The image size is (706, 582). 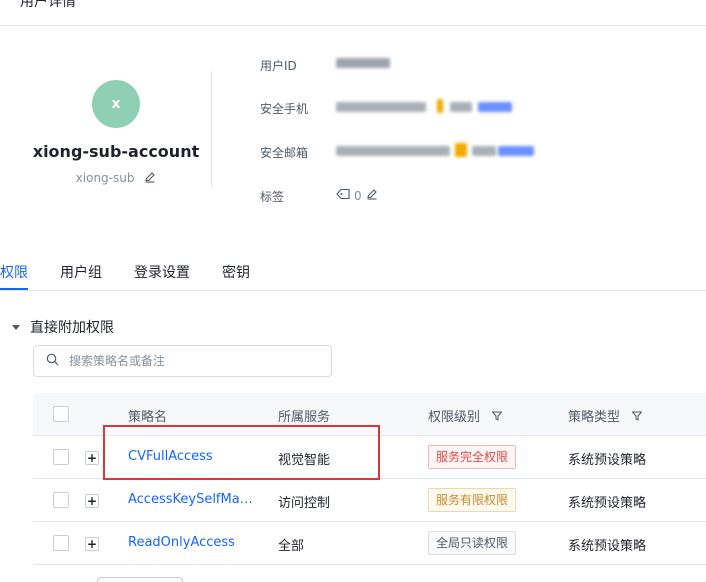 I want to click on tab-user-groups: 用户组, so click(x=81, y=272).